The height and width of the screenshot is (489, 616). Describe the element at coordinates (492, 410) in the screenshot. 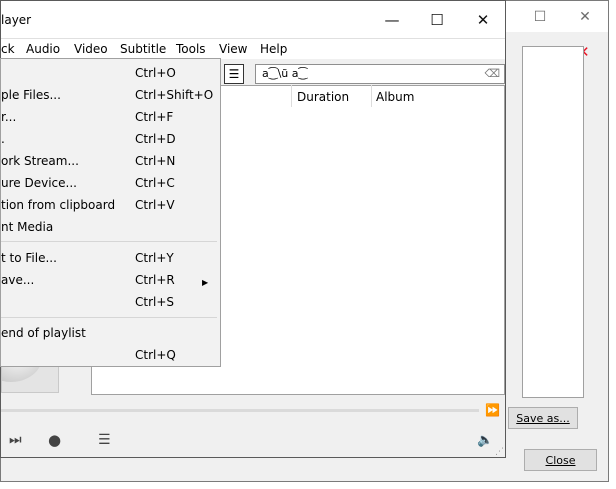

I see `fast-forward-icon: ⏩` at that location.